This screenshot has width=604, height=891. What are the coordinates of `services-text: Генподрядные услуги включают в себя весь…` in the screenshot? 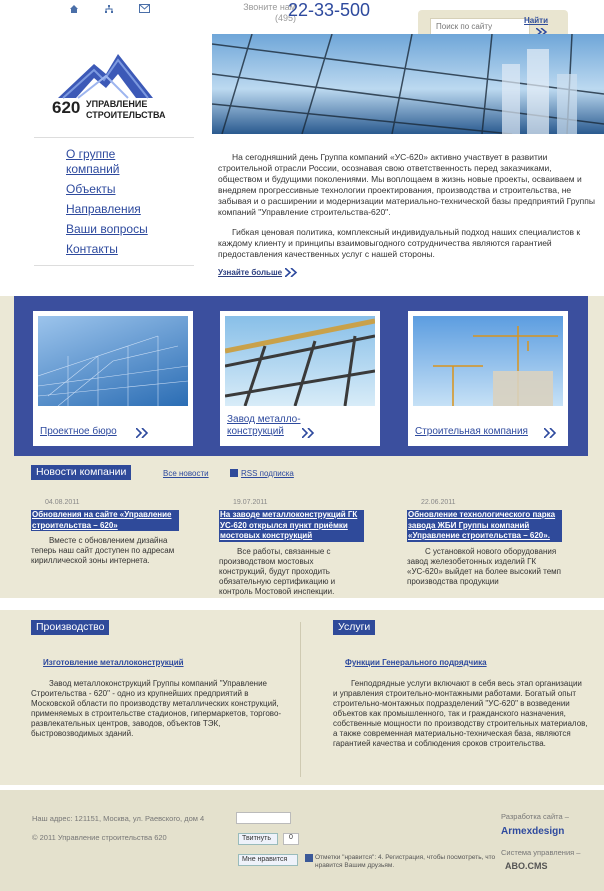 It's located at (460, 713).